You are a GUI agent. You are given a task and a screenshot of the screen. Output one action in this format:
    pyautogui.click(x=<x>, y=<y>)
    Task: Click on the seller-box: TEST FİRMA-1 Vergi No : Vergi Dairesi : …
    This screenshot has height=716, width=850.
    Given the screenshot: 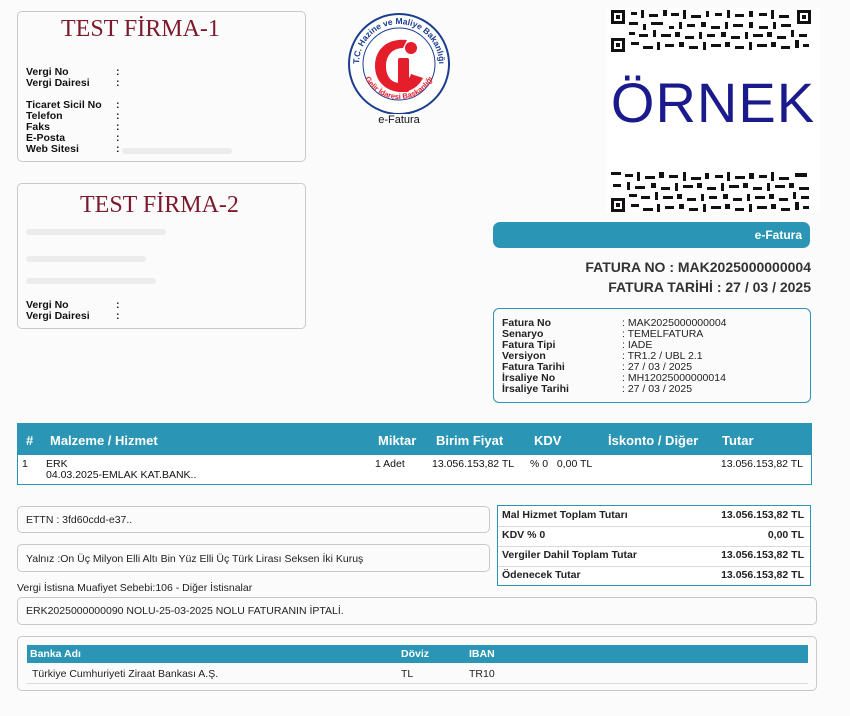 What is the action you would take?
    pyautogui.click(x=161, y=86)
    